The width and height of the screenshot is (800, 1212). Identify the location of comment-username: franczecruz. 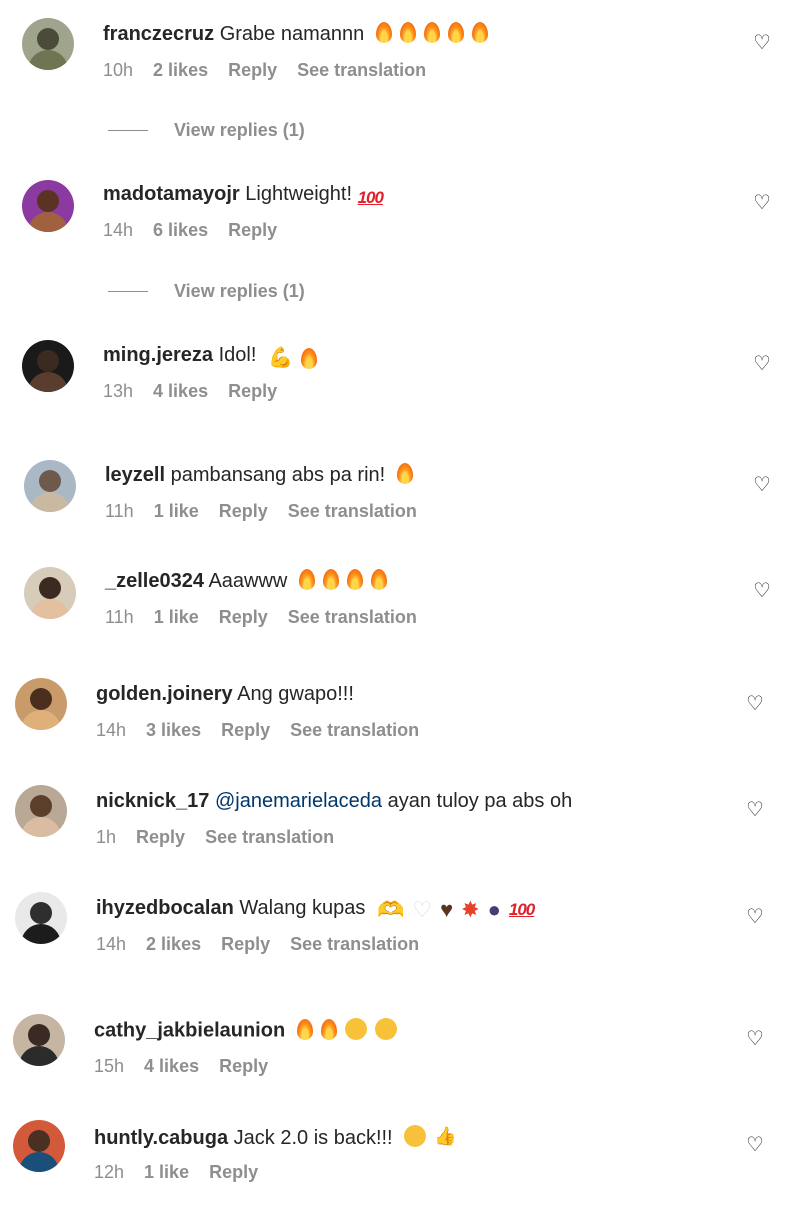
(158, 34).